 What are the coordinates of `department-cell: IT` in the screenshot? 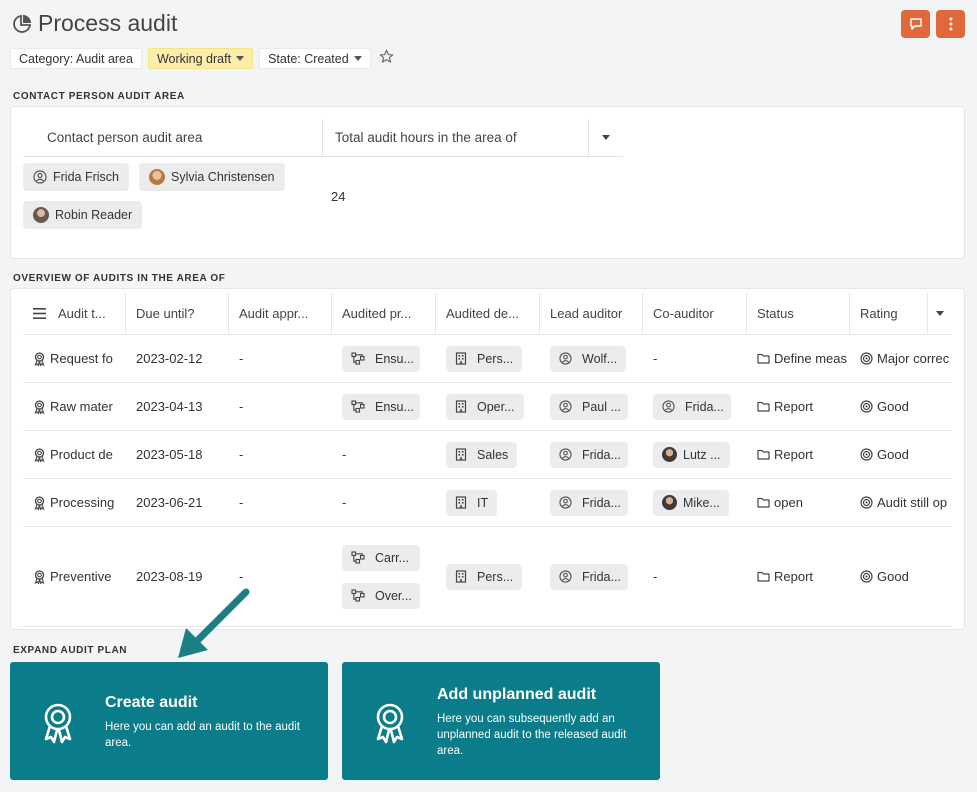 It's located at (488, 502).